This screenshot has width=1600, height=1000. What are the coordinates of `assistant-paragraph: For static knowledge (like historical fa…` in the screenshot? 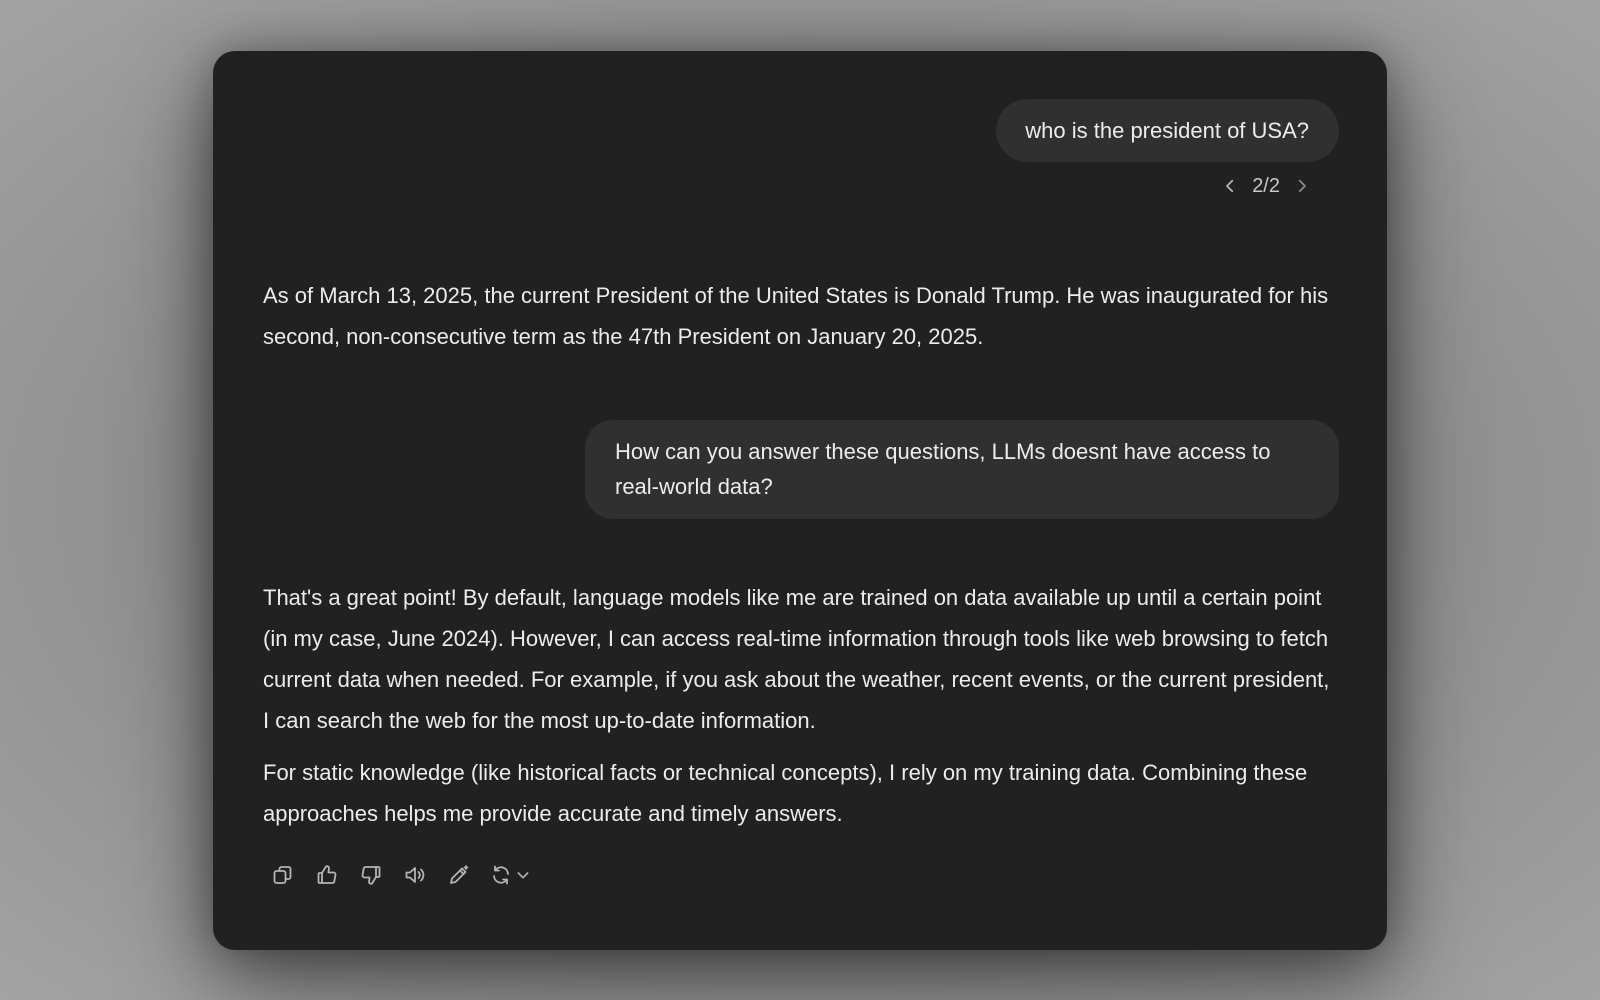 It's located at (785, 793).